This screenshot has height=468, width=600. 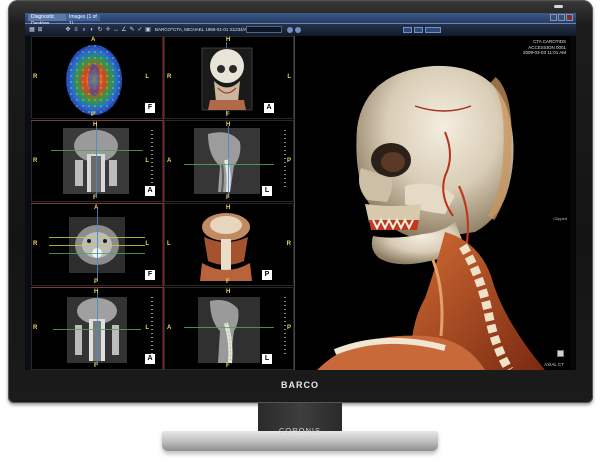 I want to click on check-icon: ✓, so click(x=140, y=30).